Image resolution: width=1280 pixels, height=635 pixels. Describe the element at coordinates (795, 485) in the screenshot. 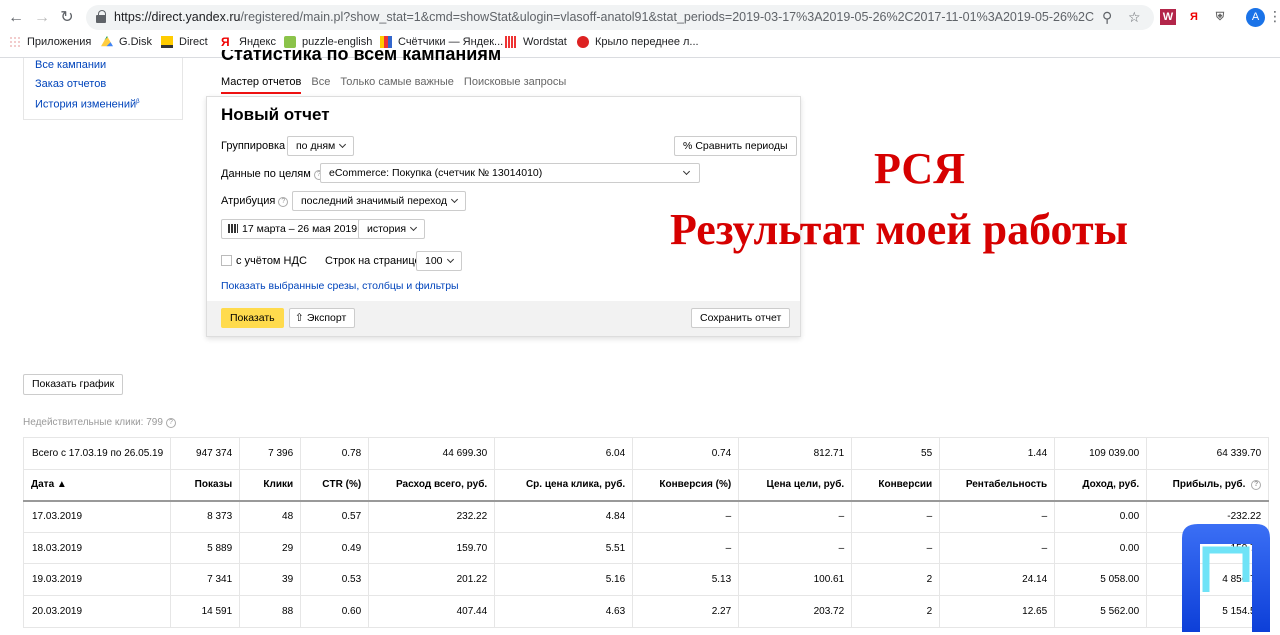

I see `column-header: Цена цели, руб.` at that location.